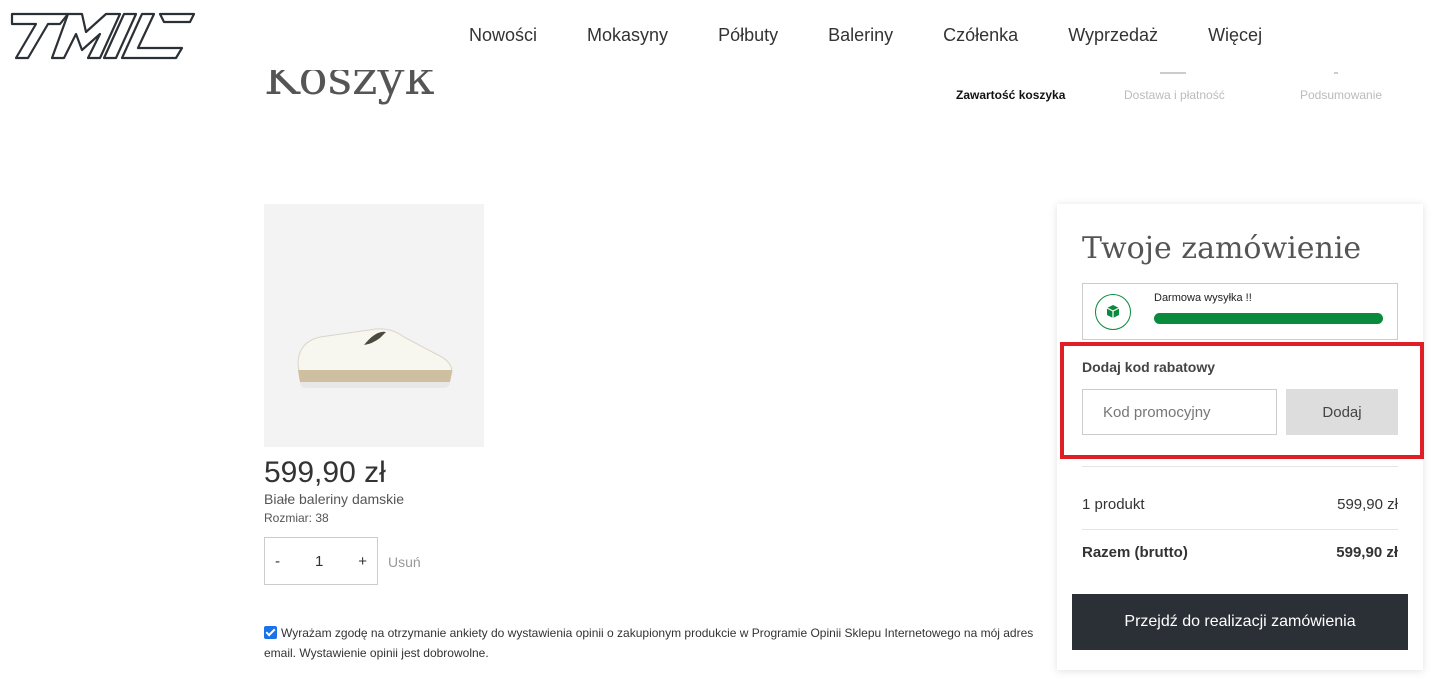  I want to click on total-value: 599,90 zł, so click(1367, 552).